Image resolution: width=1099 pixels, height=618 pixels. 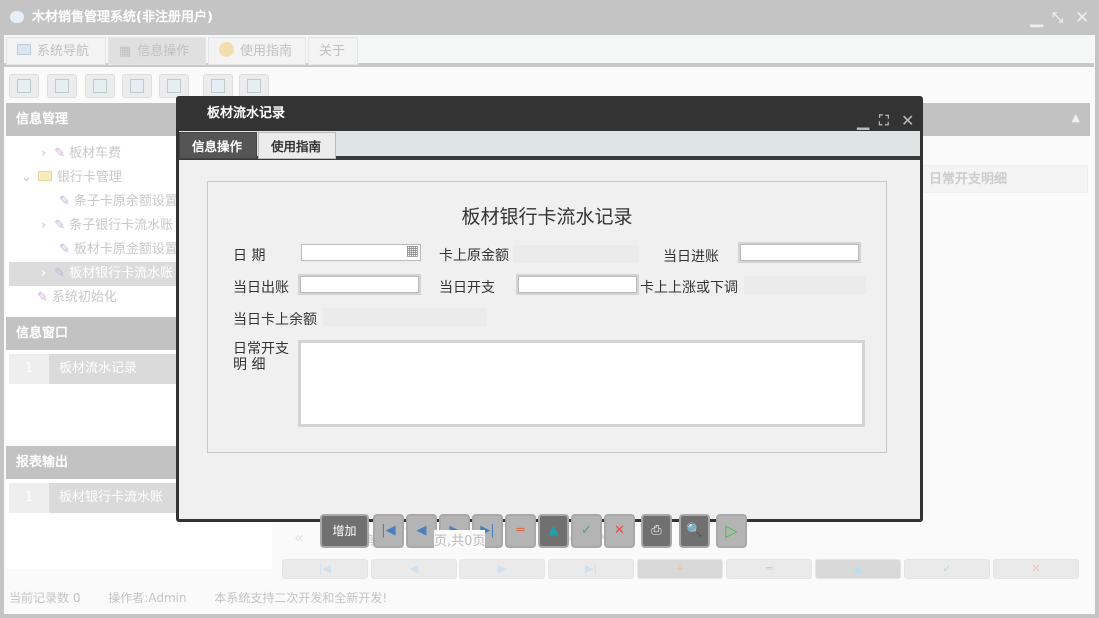 I want to click on balance-label: 当日卡上余额, so click(x=275, y=320).